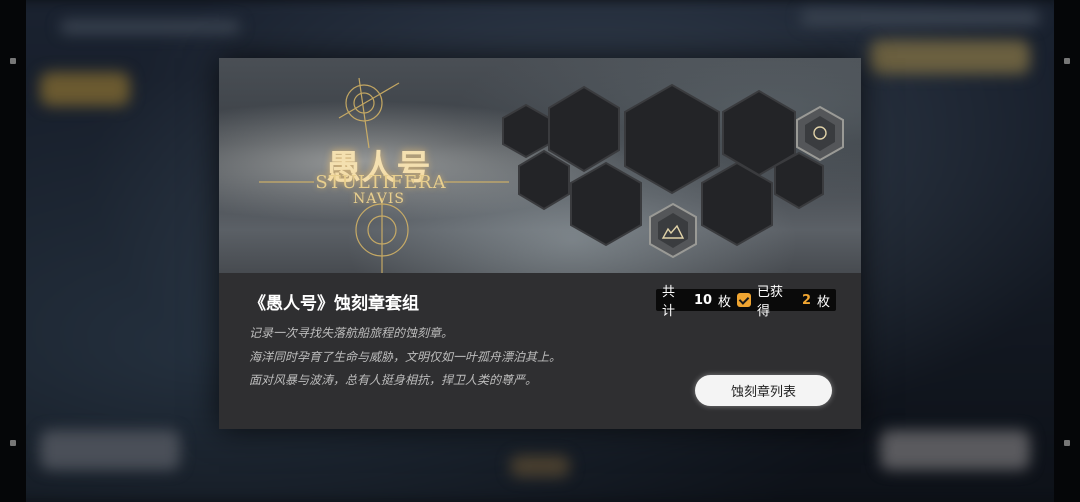  Describe the element at coordinates (405, 357) in the screenshot. I see `description-line: 海洋同时孕育了生命与威胁，文明仅如一叶孤舟漂泊其上。` at that location.